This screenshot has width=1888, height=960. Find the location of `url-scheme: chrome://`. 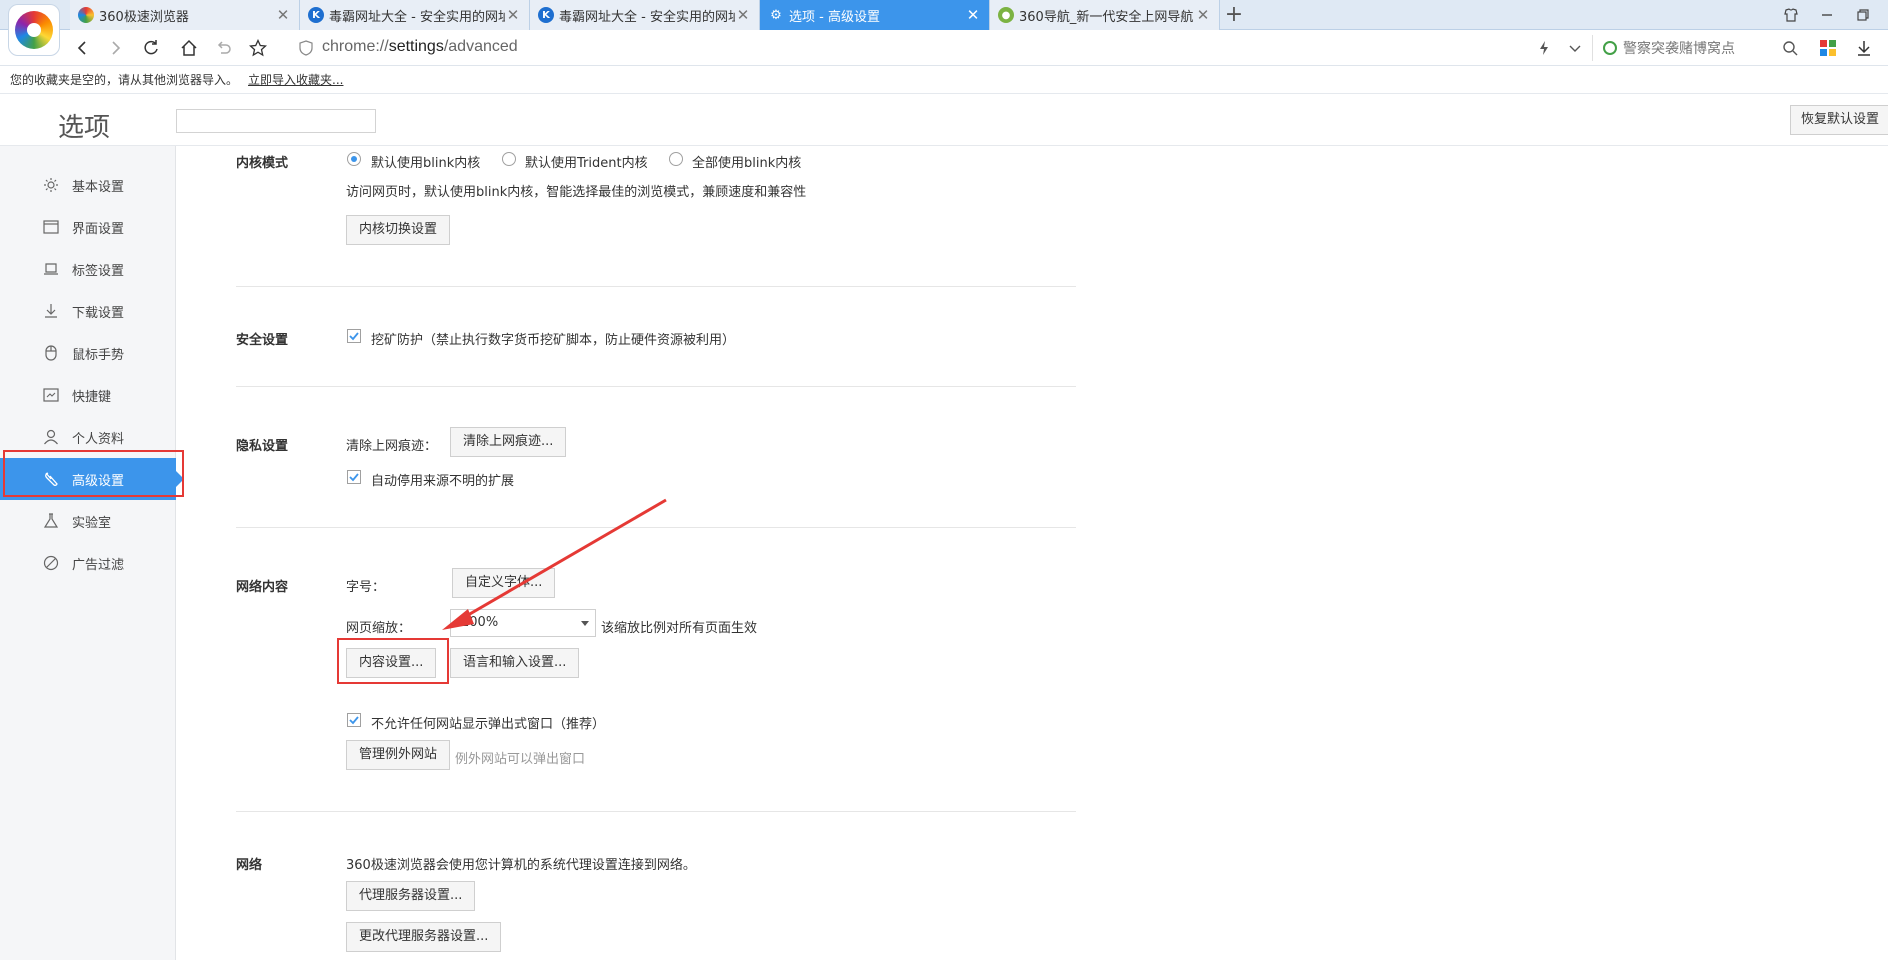

url-scheme: chrome:// is located at coordinates (355, 46).